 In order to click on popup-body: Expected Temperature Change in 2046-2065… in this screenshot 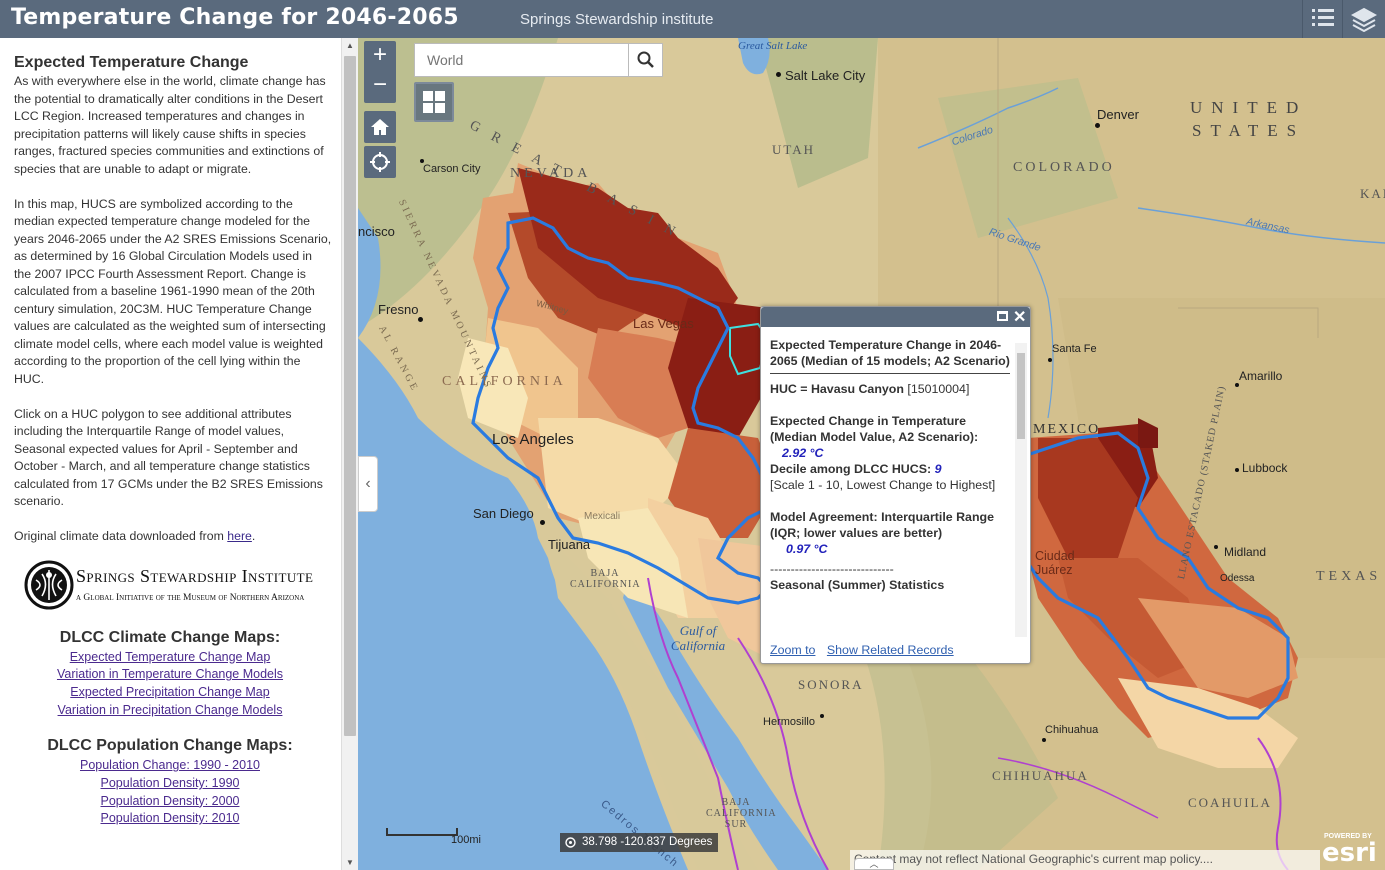, I will do `click(890, 487)`.